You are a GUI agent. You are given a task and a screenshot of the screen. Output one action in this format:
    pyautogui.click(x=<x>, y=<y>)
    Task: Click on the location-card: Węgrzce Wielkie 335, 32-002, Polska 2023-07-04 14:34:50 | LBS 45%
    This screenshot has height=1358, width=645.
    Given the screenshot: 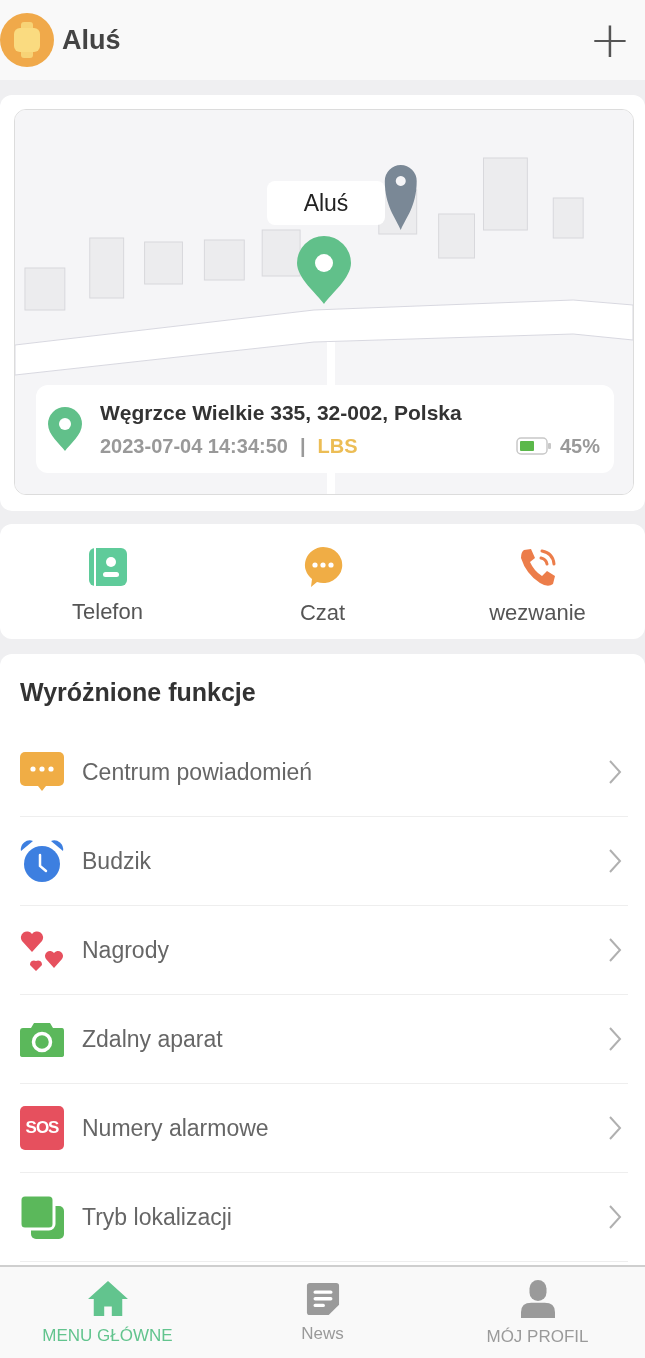 What is the action you would take?
    pyautogui.click(x=325, y=429)
    